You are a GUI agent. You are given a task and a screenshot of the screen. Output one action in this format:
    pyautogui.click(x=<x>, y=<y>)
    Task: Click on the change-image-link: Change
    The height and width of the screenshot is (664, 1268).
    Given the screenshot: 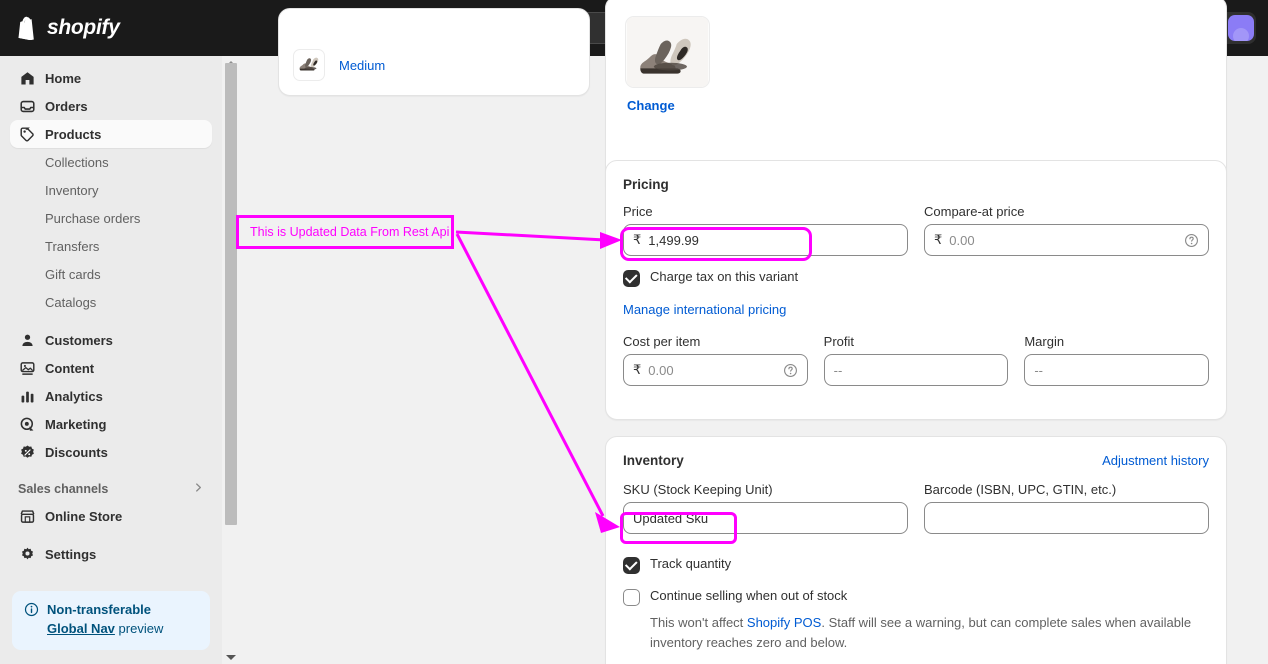 What is the action you would take?
    pyautogui.click(x=651, y=105)
    